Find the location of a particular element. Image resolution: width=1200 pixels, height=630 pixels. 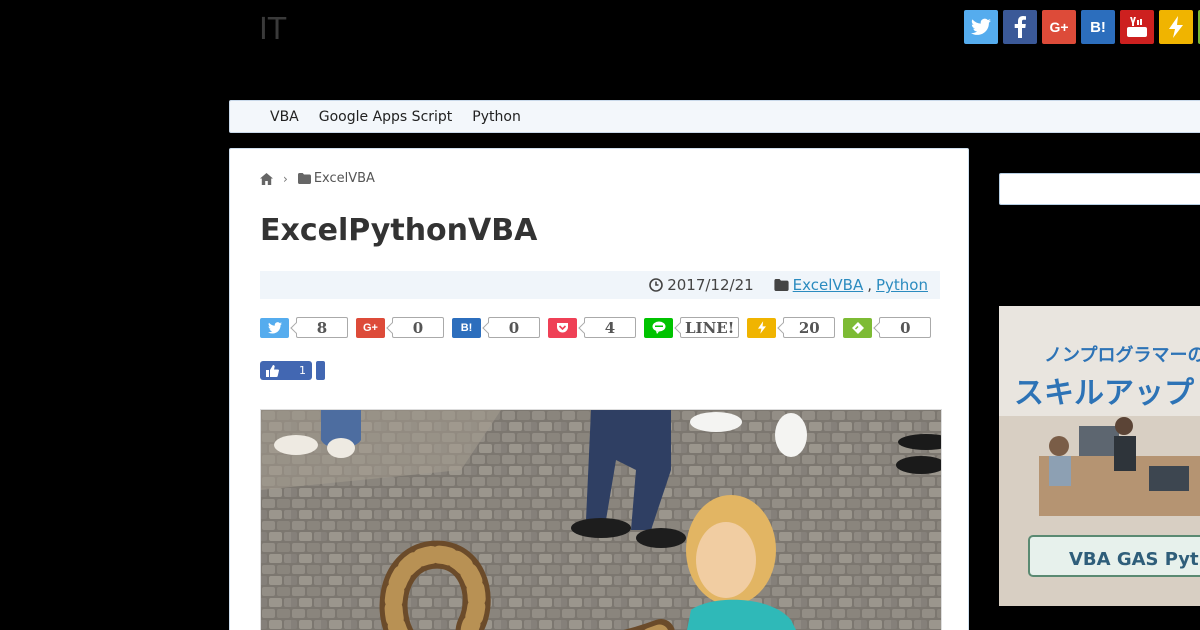

breadcrumb-category: ExcelVBA is located at coordinates (344, 178).